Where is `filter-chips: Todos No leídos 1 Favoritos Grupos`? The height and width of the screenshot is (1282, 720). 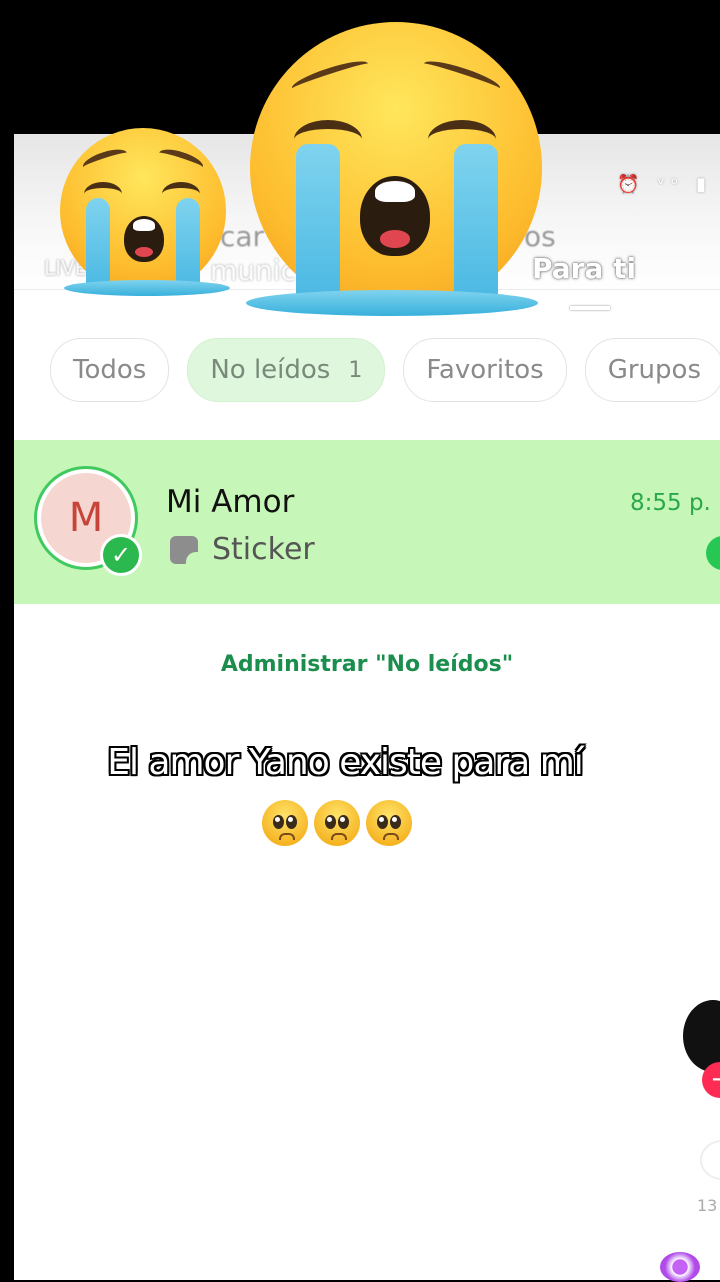 filter-chips: Todos No leídos 1 Favoritos Grupos is located at coordinates (385, 370).